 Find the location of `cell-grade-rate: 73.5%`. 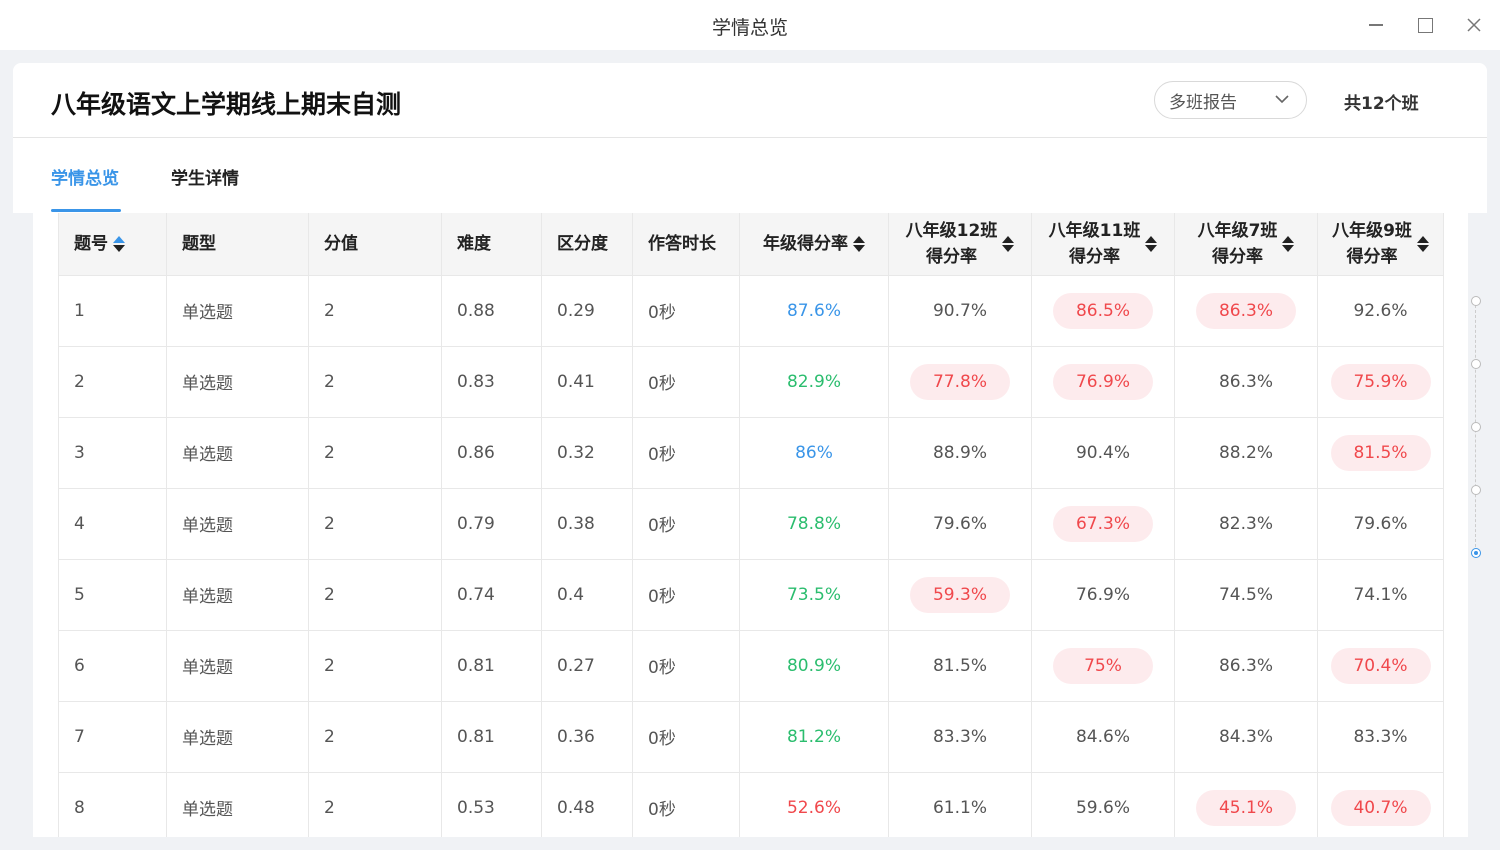

cell-grade-rate: 73.5% is located at coordinates (814, 595).